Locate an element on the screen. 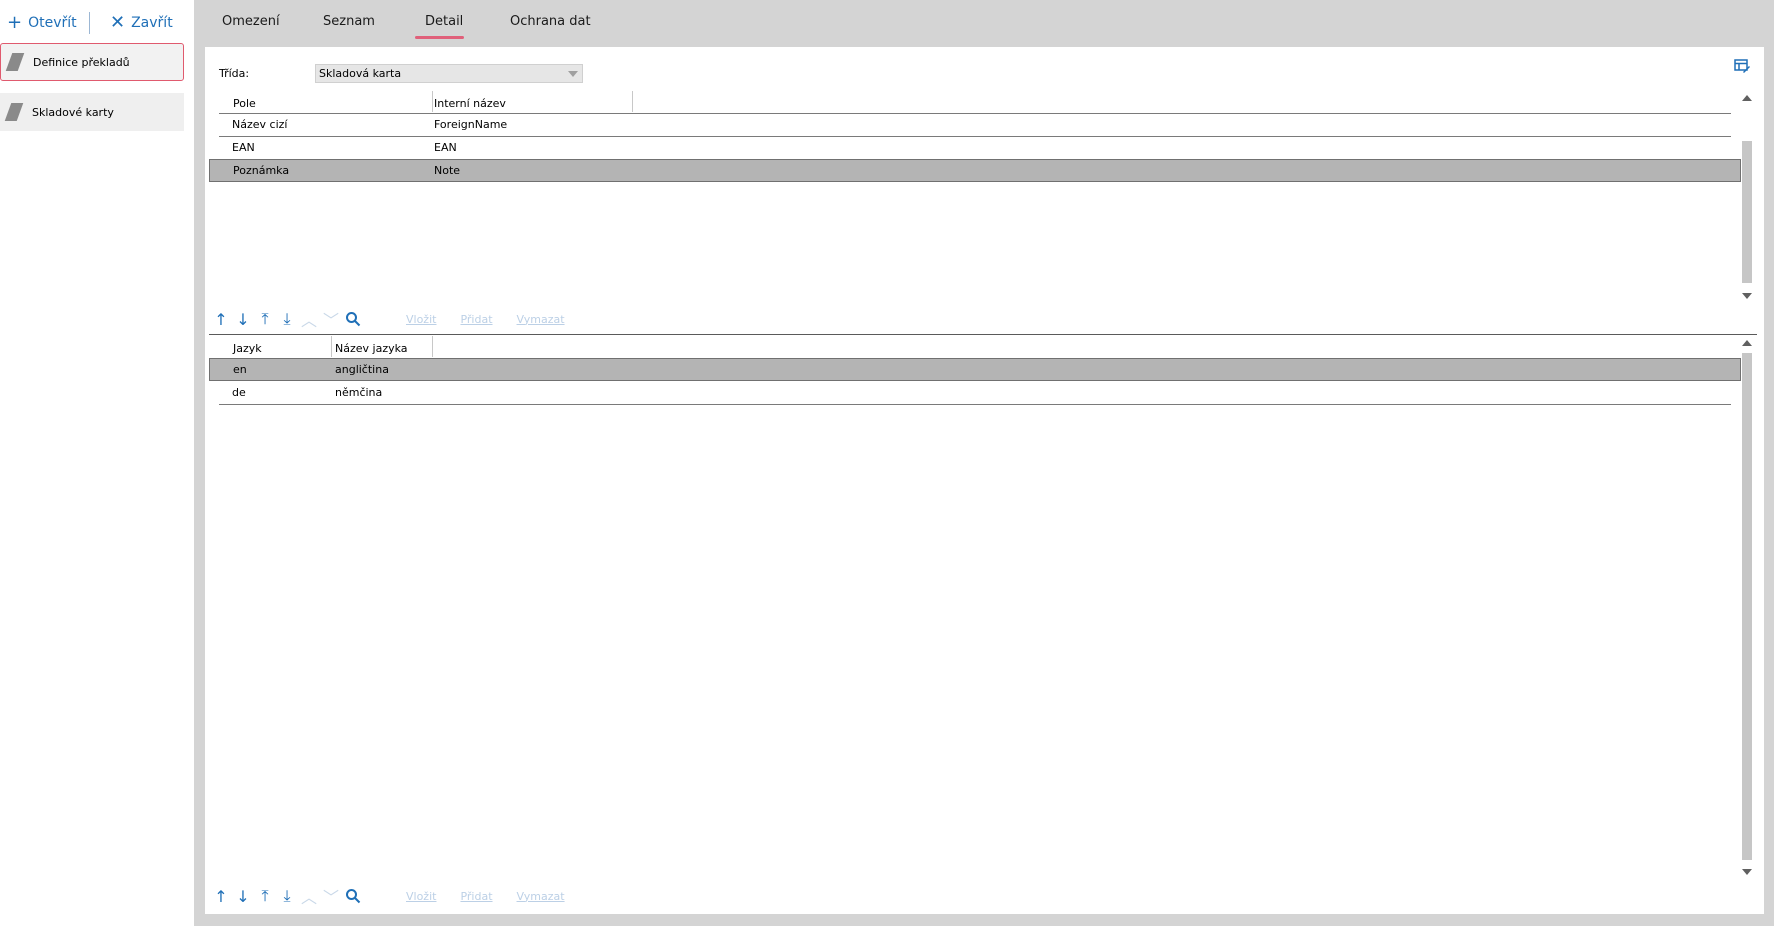  sidebar-item-skladove-karty: Skladové karty is located at coordinates (92, 112).